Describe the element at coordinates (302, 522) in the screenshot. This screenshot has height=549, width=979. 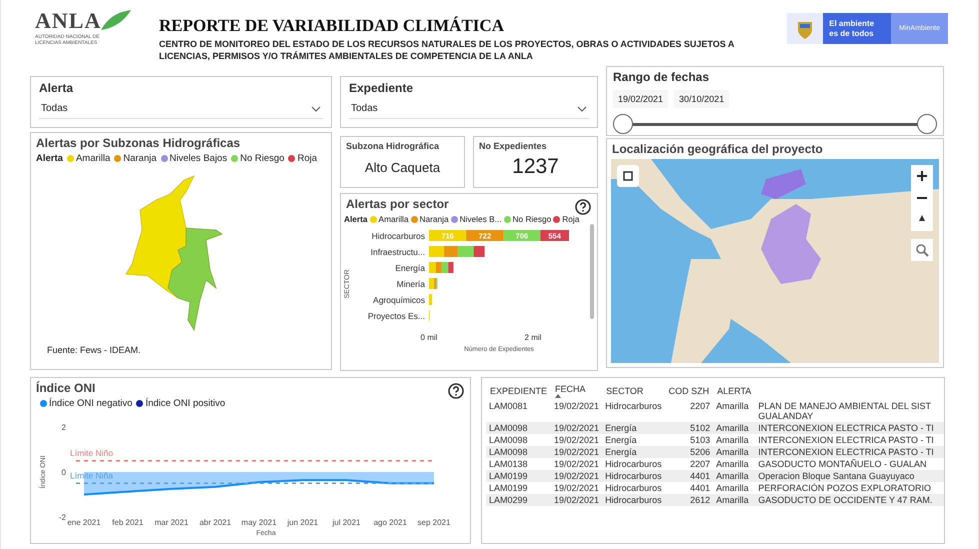
I see `x-tick-label: jun 2021` at that location.